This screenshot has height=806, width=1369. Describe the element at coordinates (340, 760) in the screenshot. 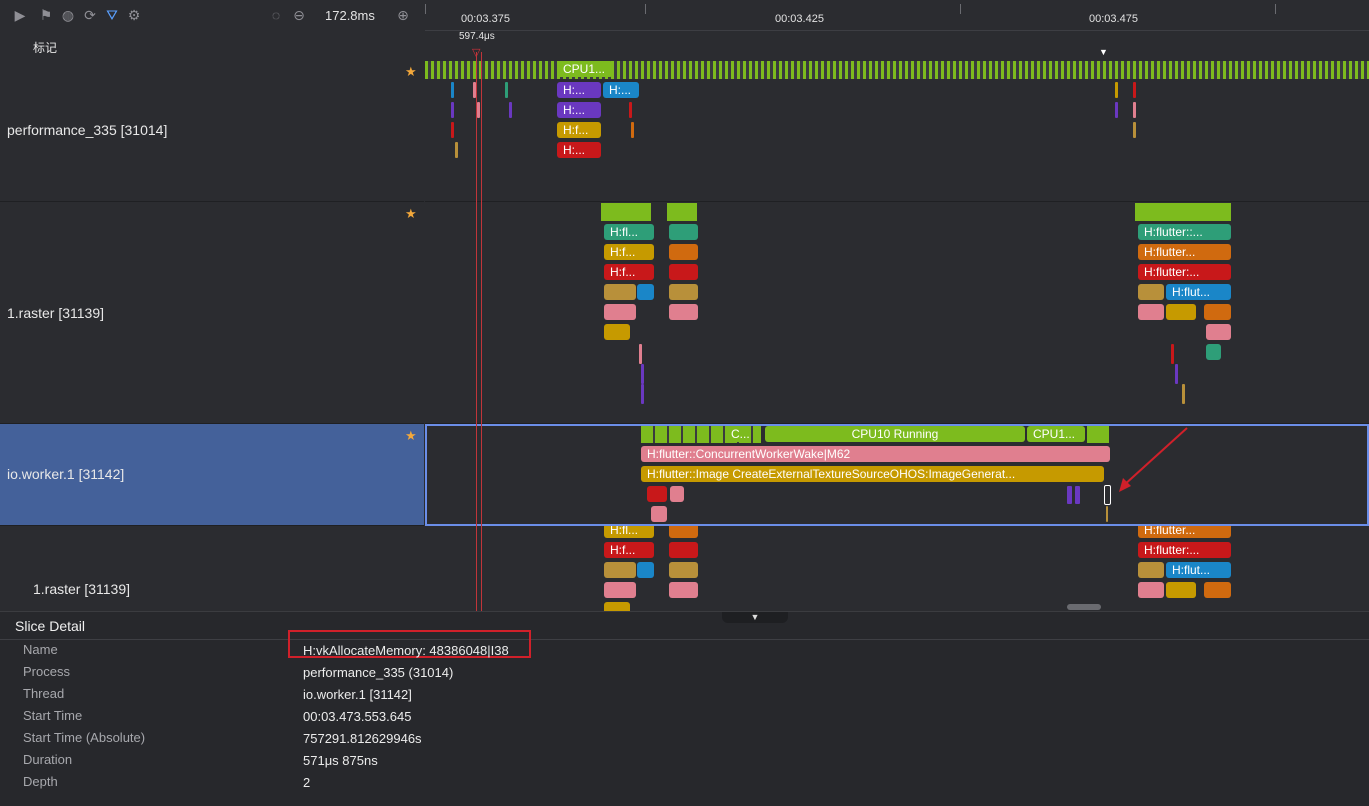

I see `detail-value-duration: 571μs 875ns` at that location.